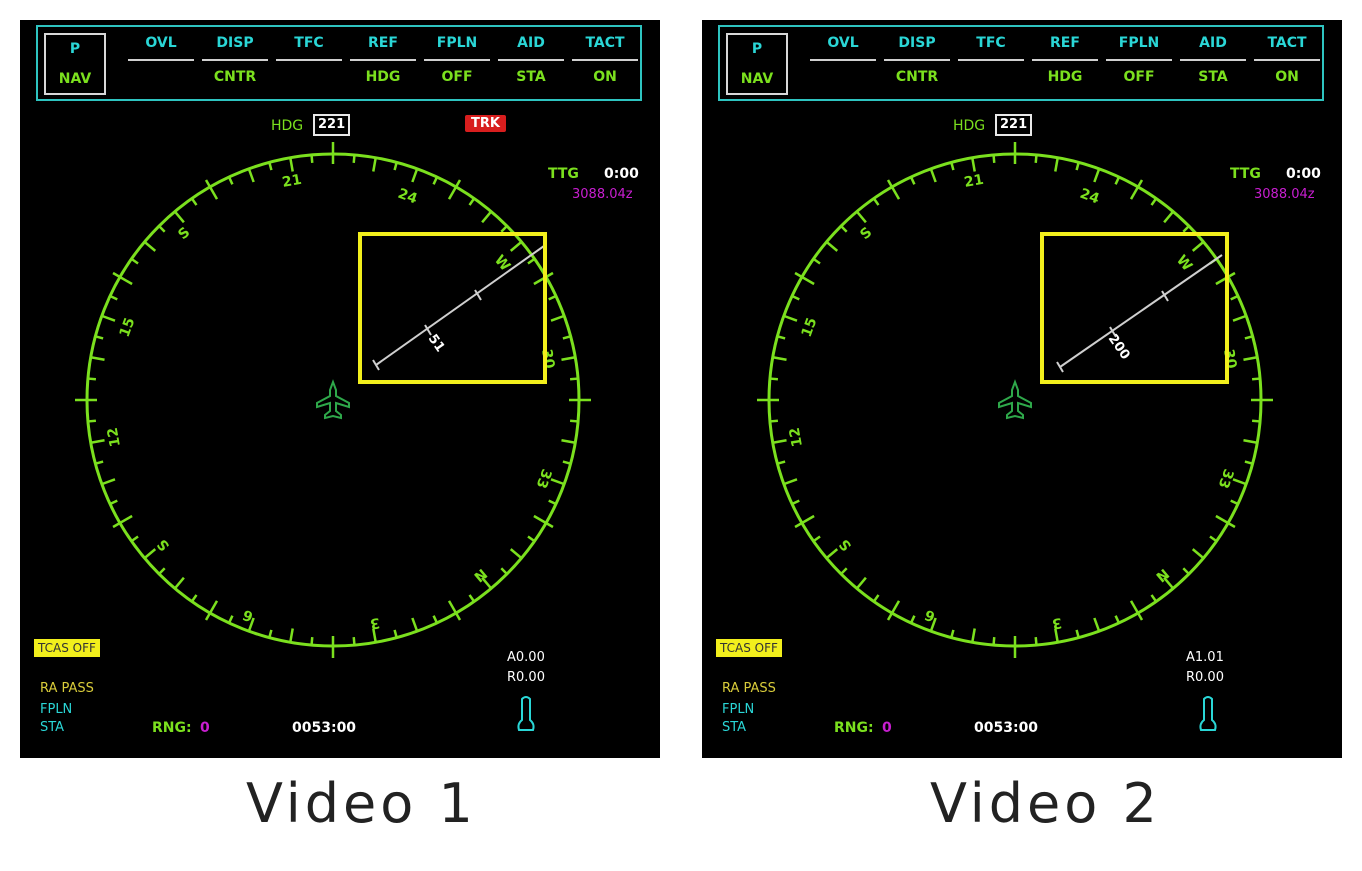 This screenshot has height=871, width=1362. Describe the element at coordinates (1229, 359) in the screenshot. I see `compass-label-30: 30` at that location.